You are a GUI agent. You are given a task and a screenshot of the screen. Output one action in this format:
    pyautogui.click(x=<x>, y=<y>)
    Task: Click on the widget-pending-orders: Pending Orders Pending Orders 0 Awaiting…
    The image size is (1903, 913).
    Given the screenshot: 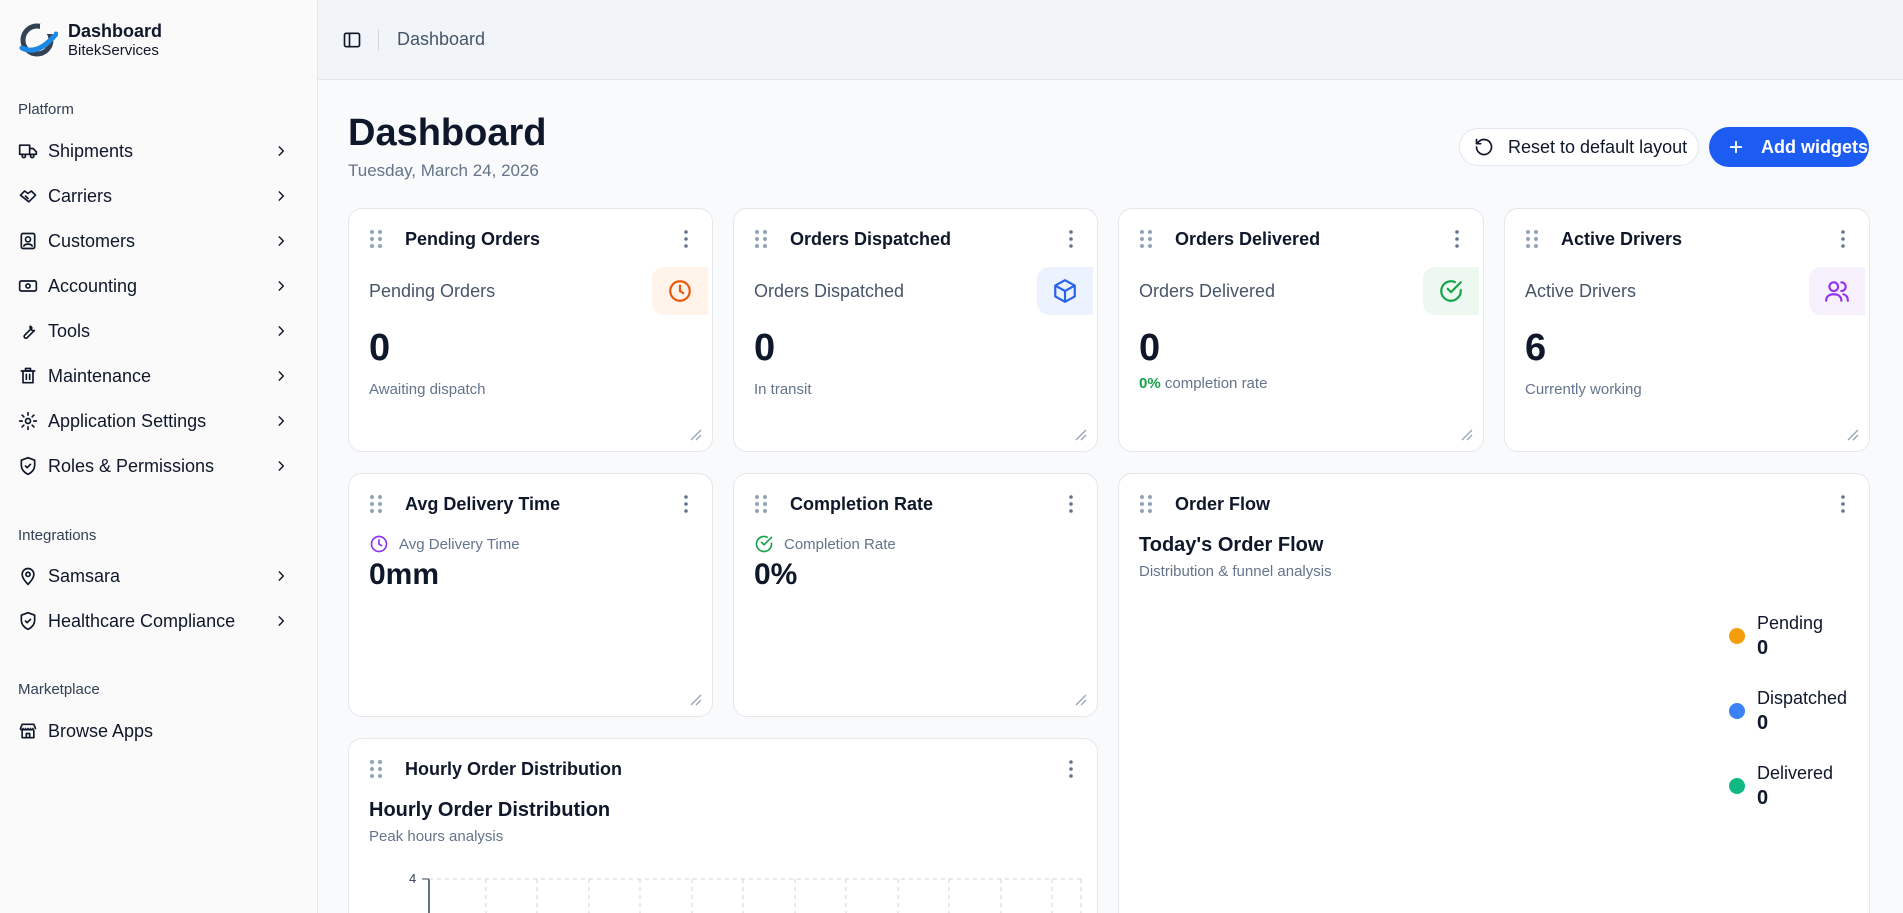 What is the action you would take?
    pyautogui.click(x=530, y=330)
    